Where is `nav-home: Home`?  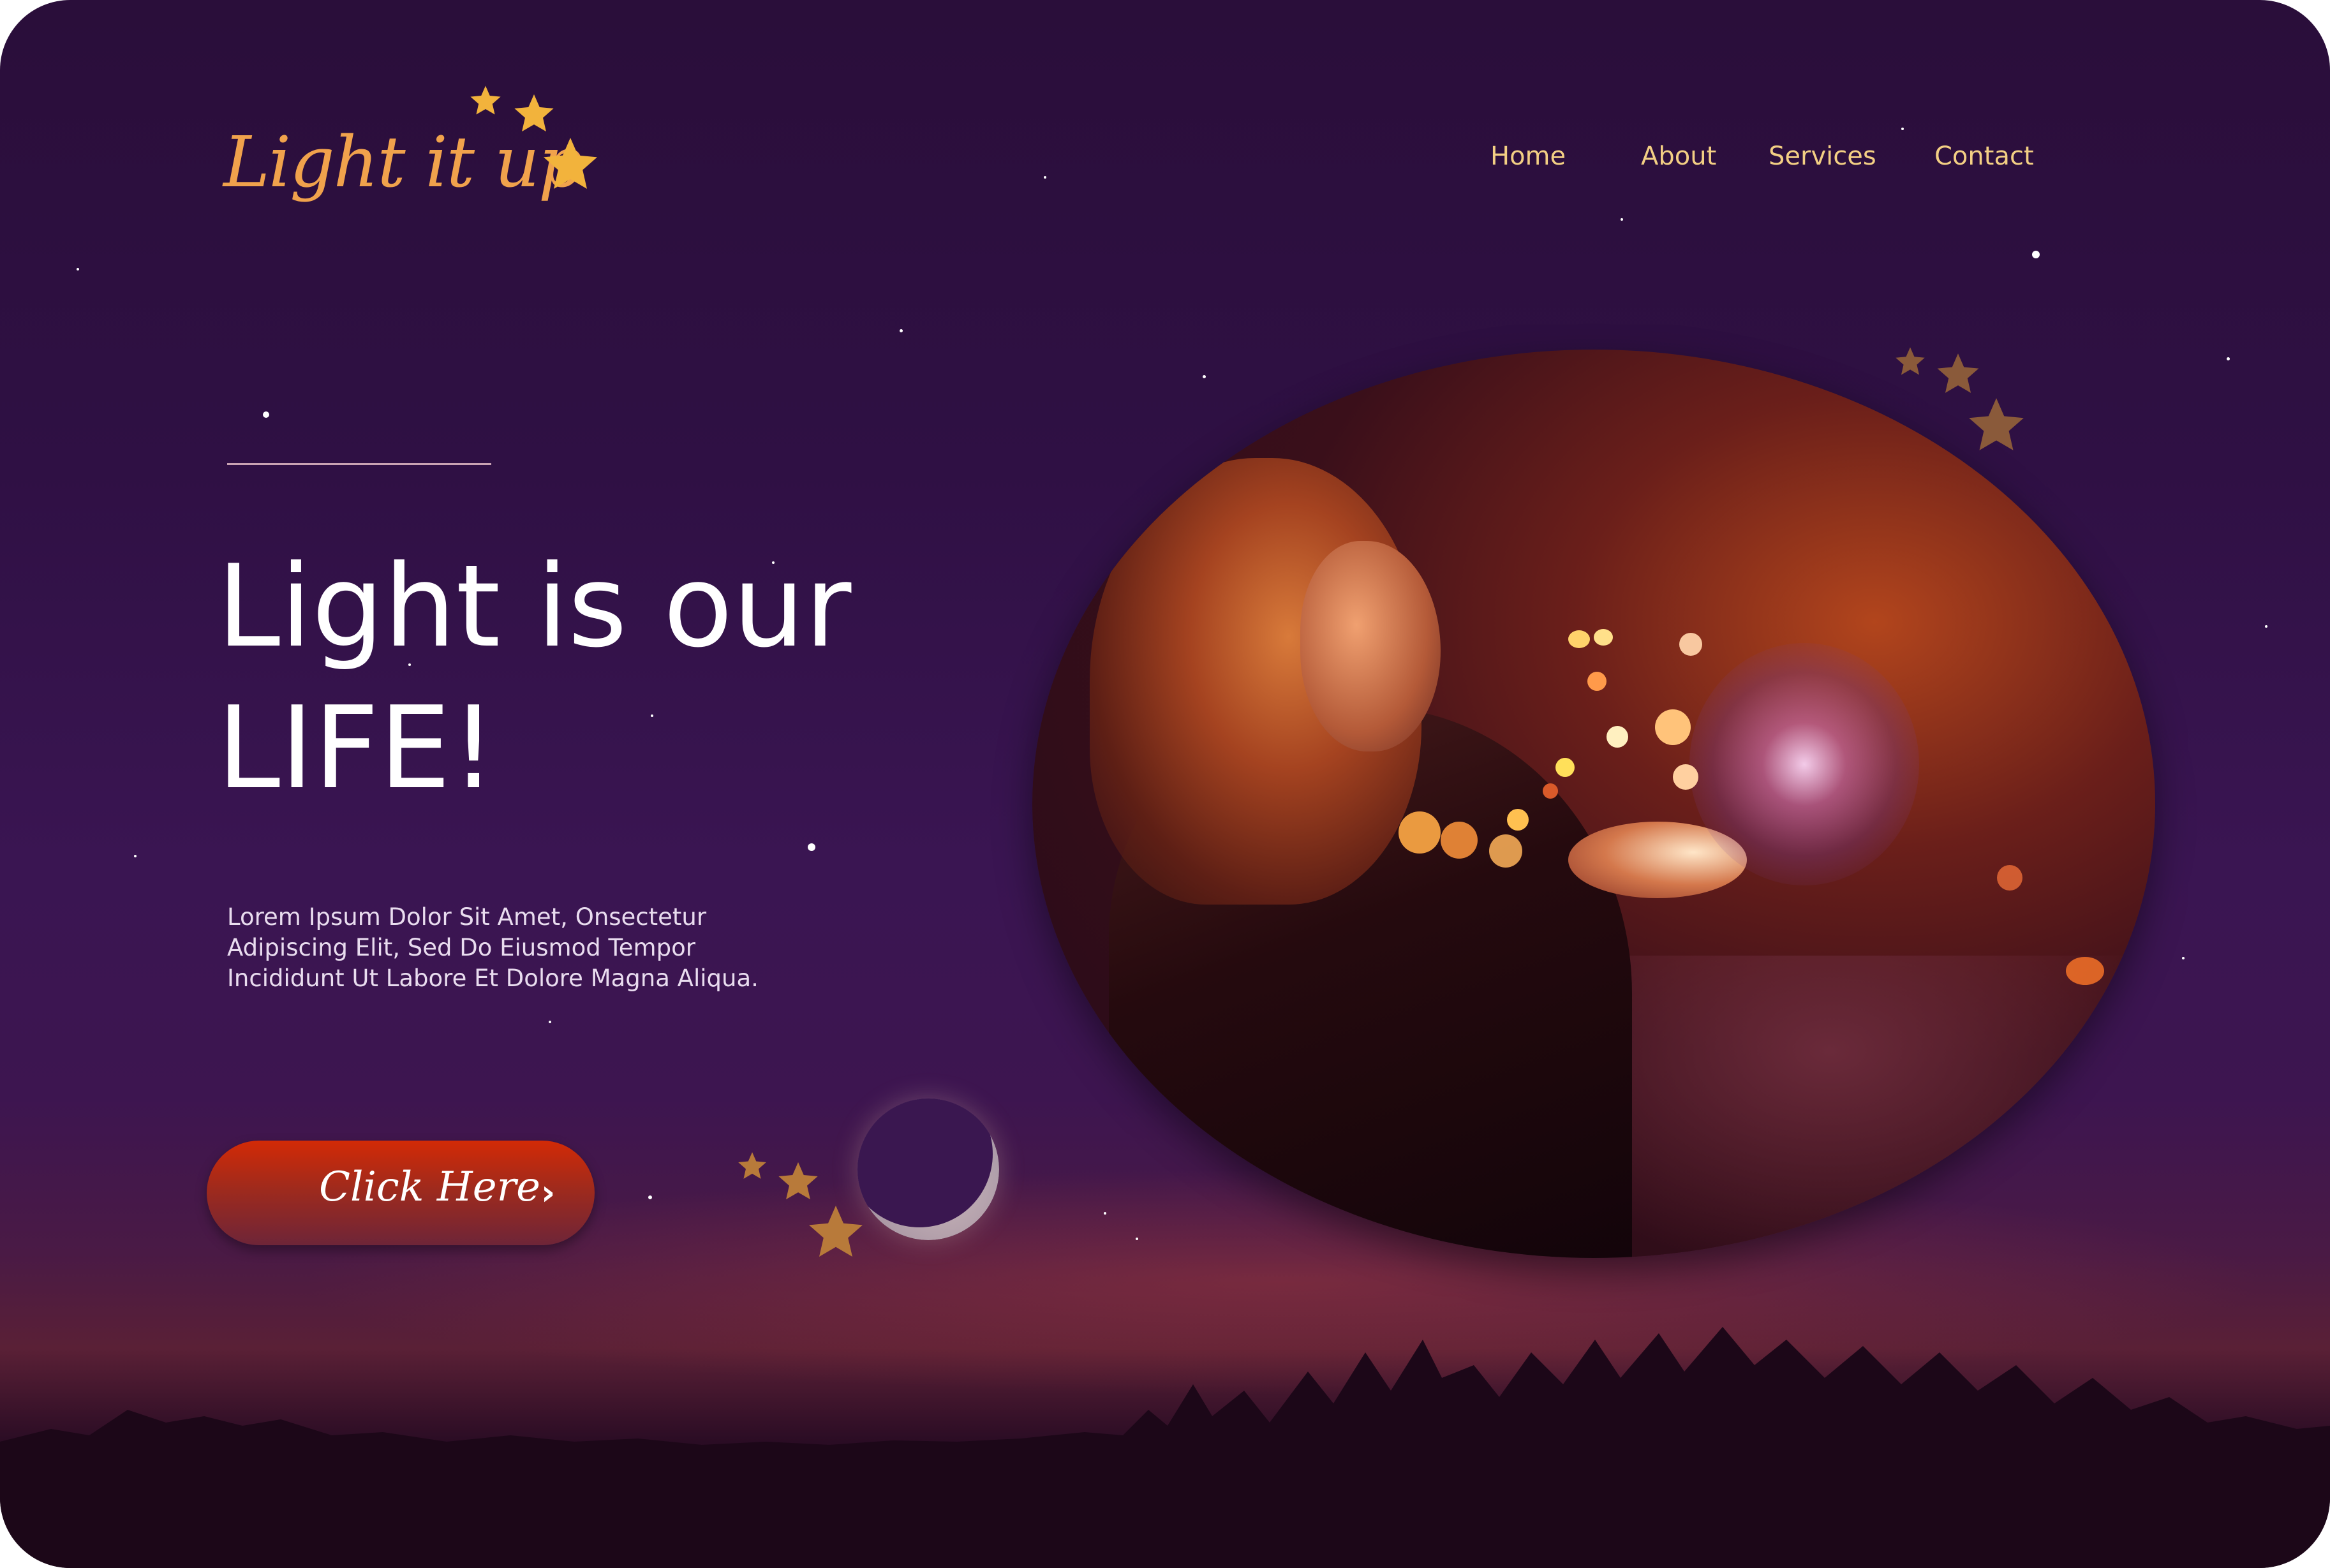
nav-home: Home is located at coordinates (1528, 156).